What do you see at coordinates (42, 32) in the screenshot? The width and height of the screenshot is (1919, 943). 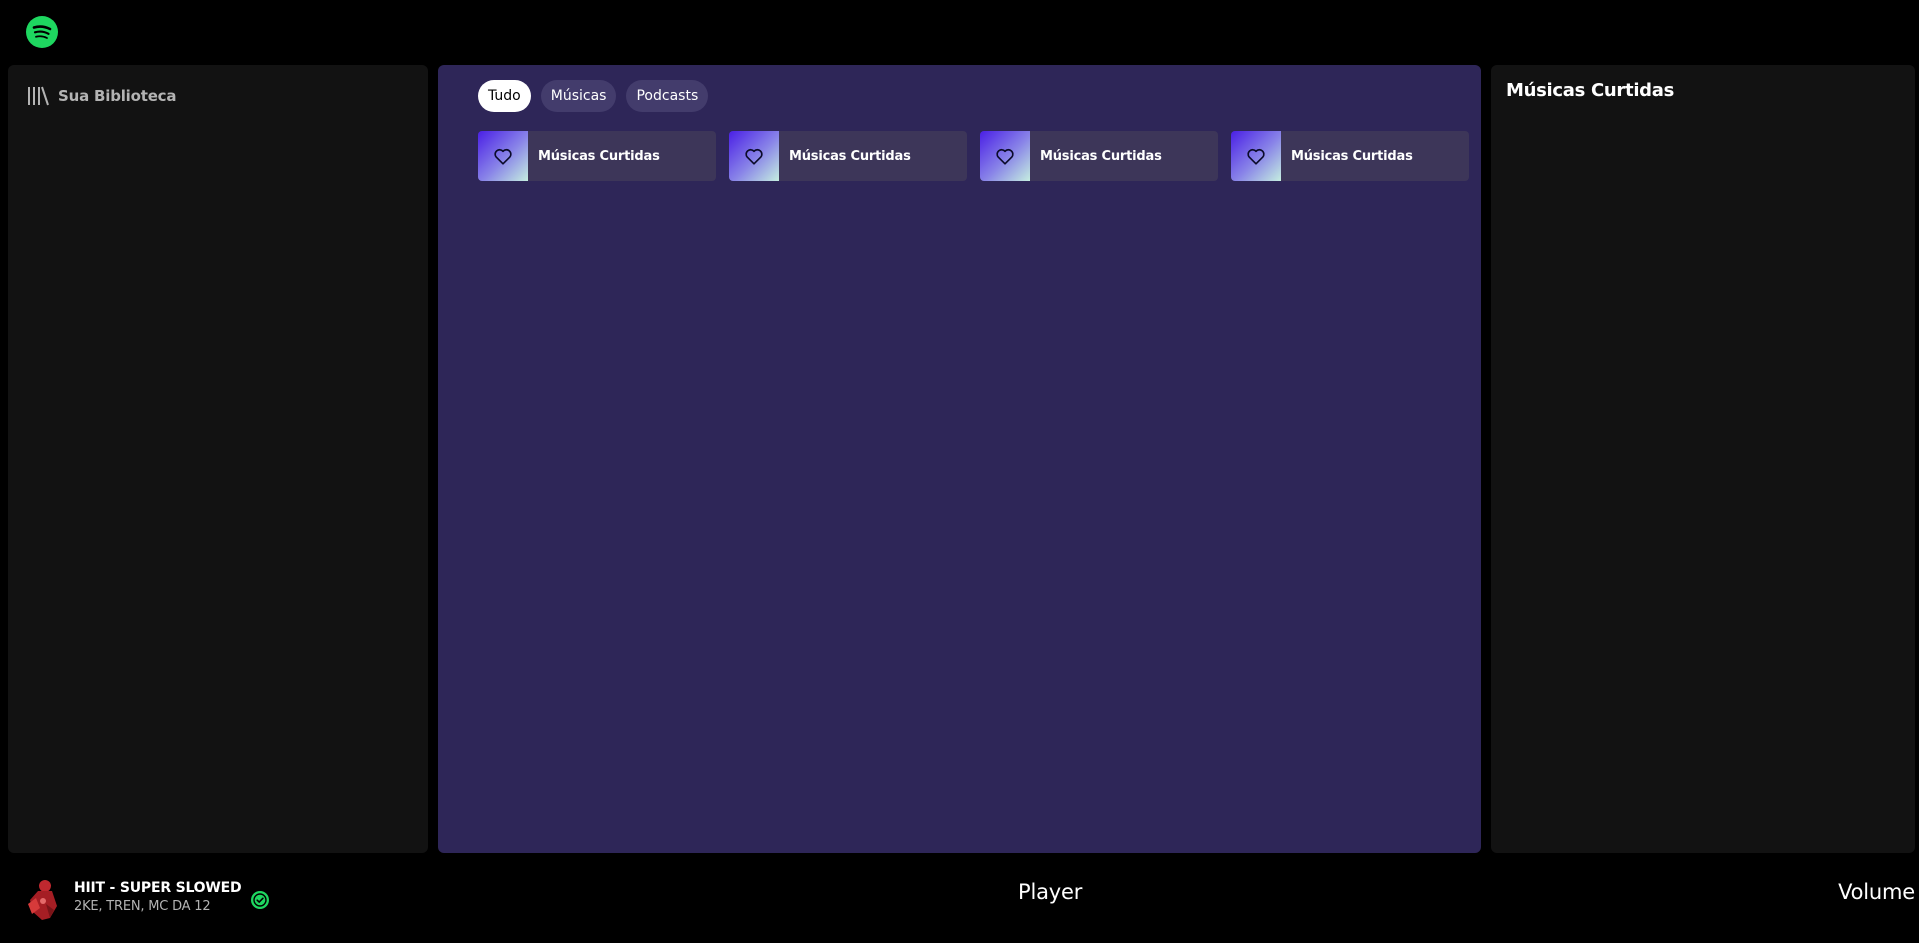 I see `spotify-logo-icon` at bounding box center [42, 32].